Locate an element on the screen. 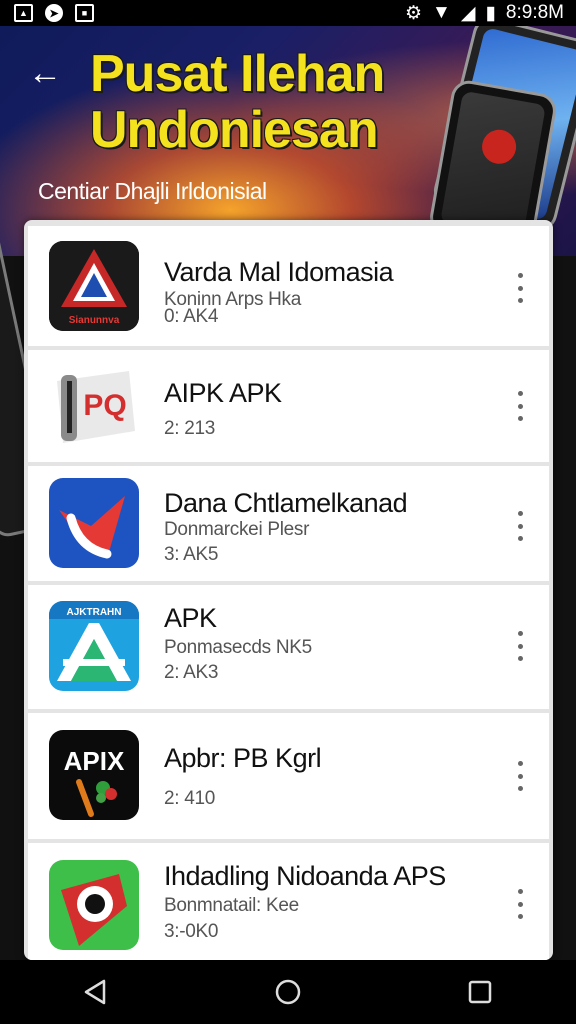 This screenshot has width=576, height=1024. app-meta: Bonmnatail: Kee is located at coordinates (231, 905).